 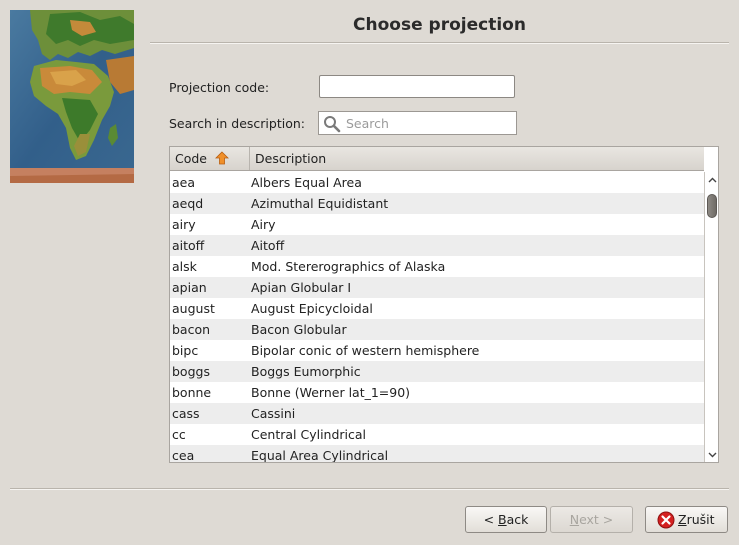 What do you see at coordinates (712, 180) in the screenshot?
I see `scroll-up-arrow-icon` at bounding box center [712, 180].